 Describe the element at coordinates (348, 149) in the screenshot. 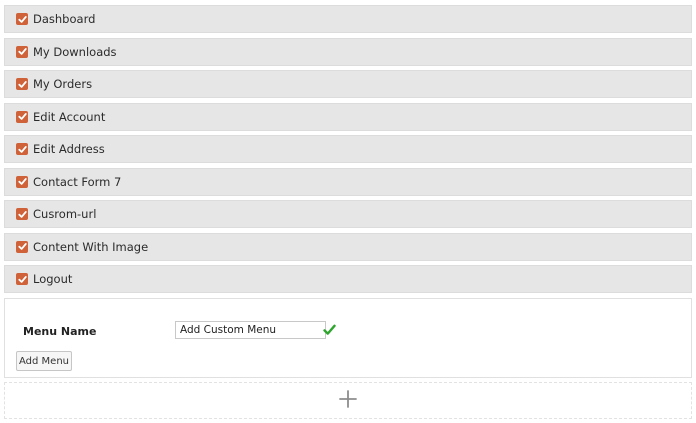

I see `menu-item-edit-address: Edit Address` at that location.